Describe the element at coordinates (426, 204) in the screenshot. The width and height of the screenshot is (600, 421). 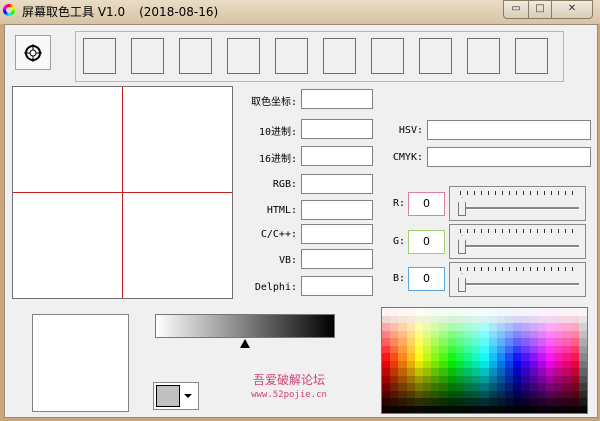
I see `r-value: 0` at that location.